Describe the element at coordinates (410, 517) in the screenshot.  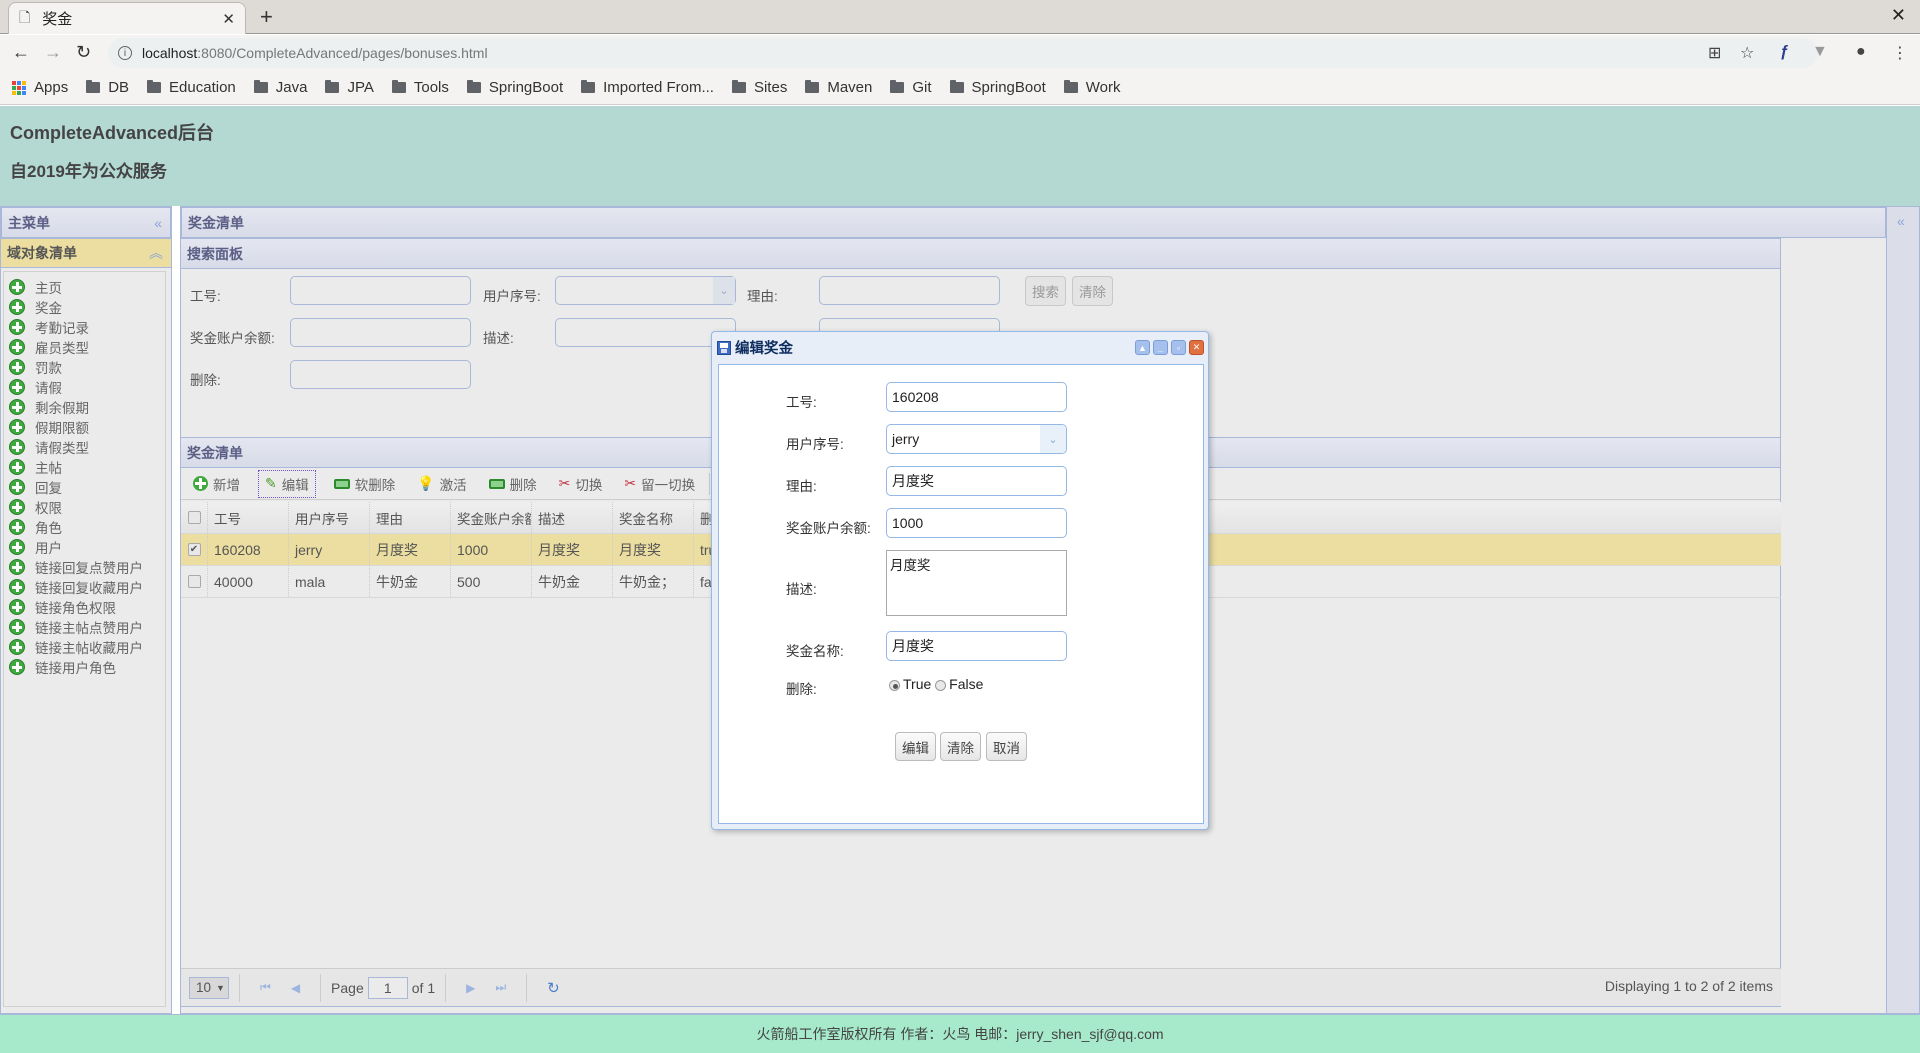
I see `column-header: 理由` at that location.